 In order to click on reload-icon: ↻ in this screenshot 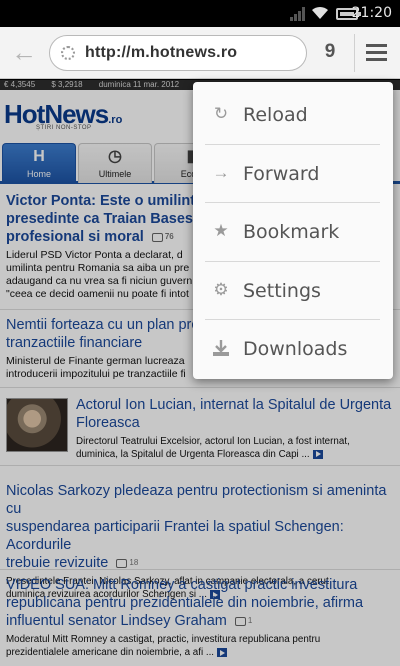, I will do `click(221, 113)`.